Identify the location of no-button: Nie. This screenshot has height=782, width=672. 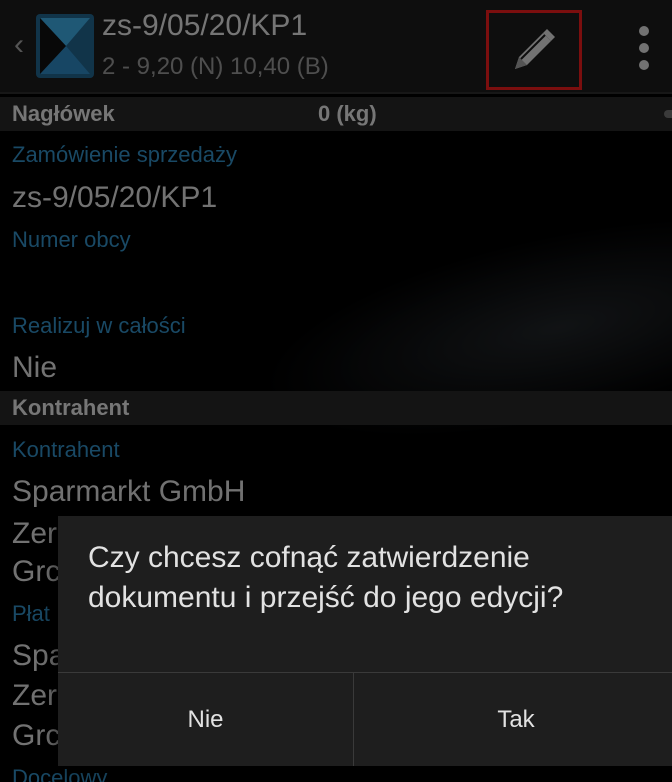
(205, 719).